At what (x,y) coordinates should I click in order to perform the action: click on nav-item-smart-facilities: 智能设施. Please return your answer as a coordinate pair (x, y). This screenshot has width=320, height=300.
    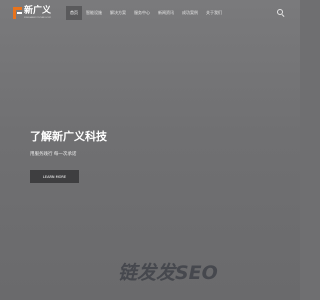
    Looking at the image, I should click on (94, 13).